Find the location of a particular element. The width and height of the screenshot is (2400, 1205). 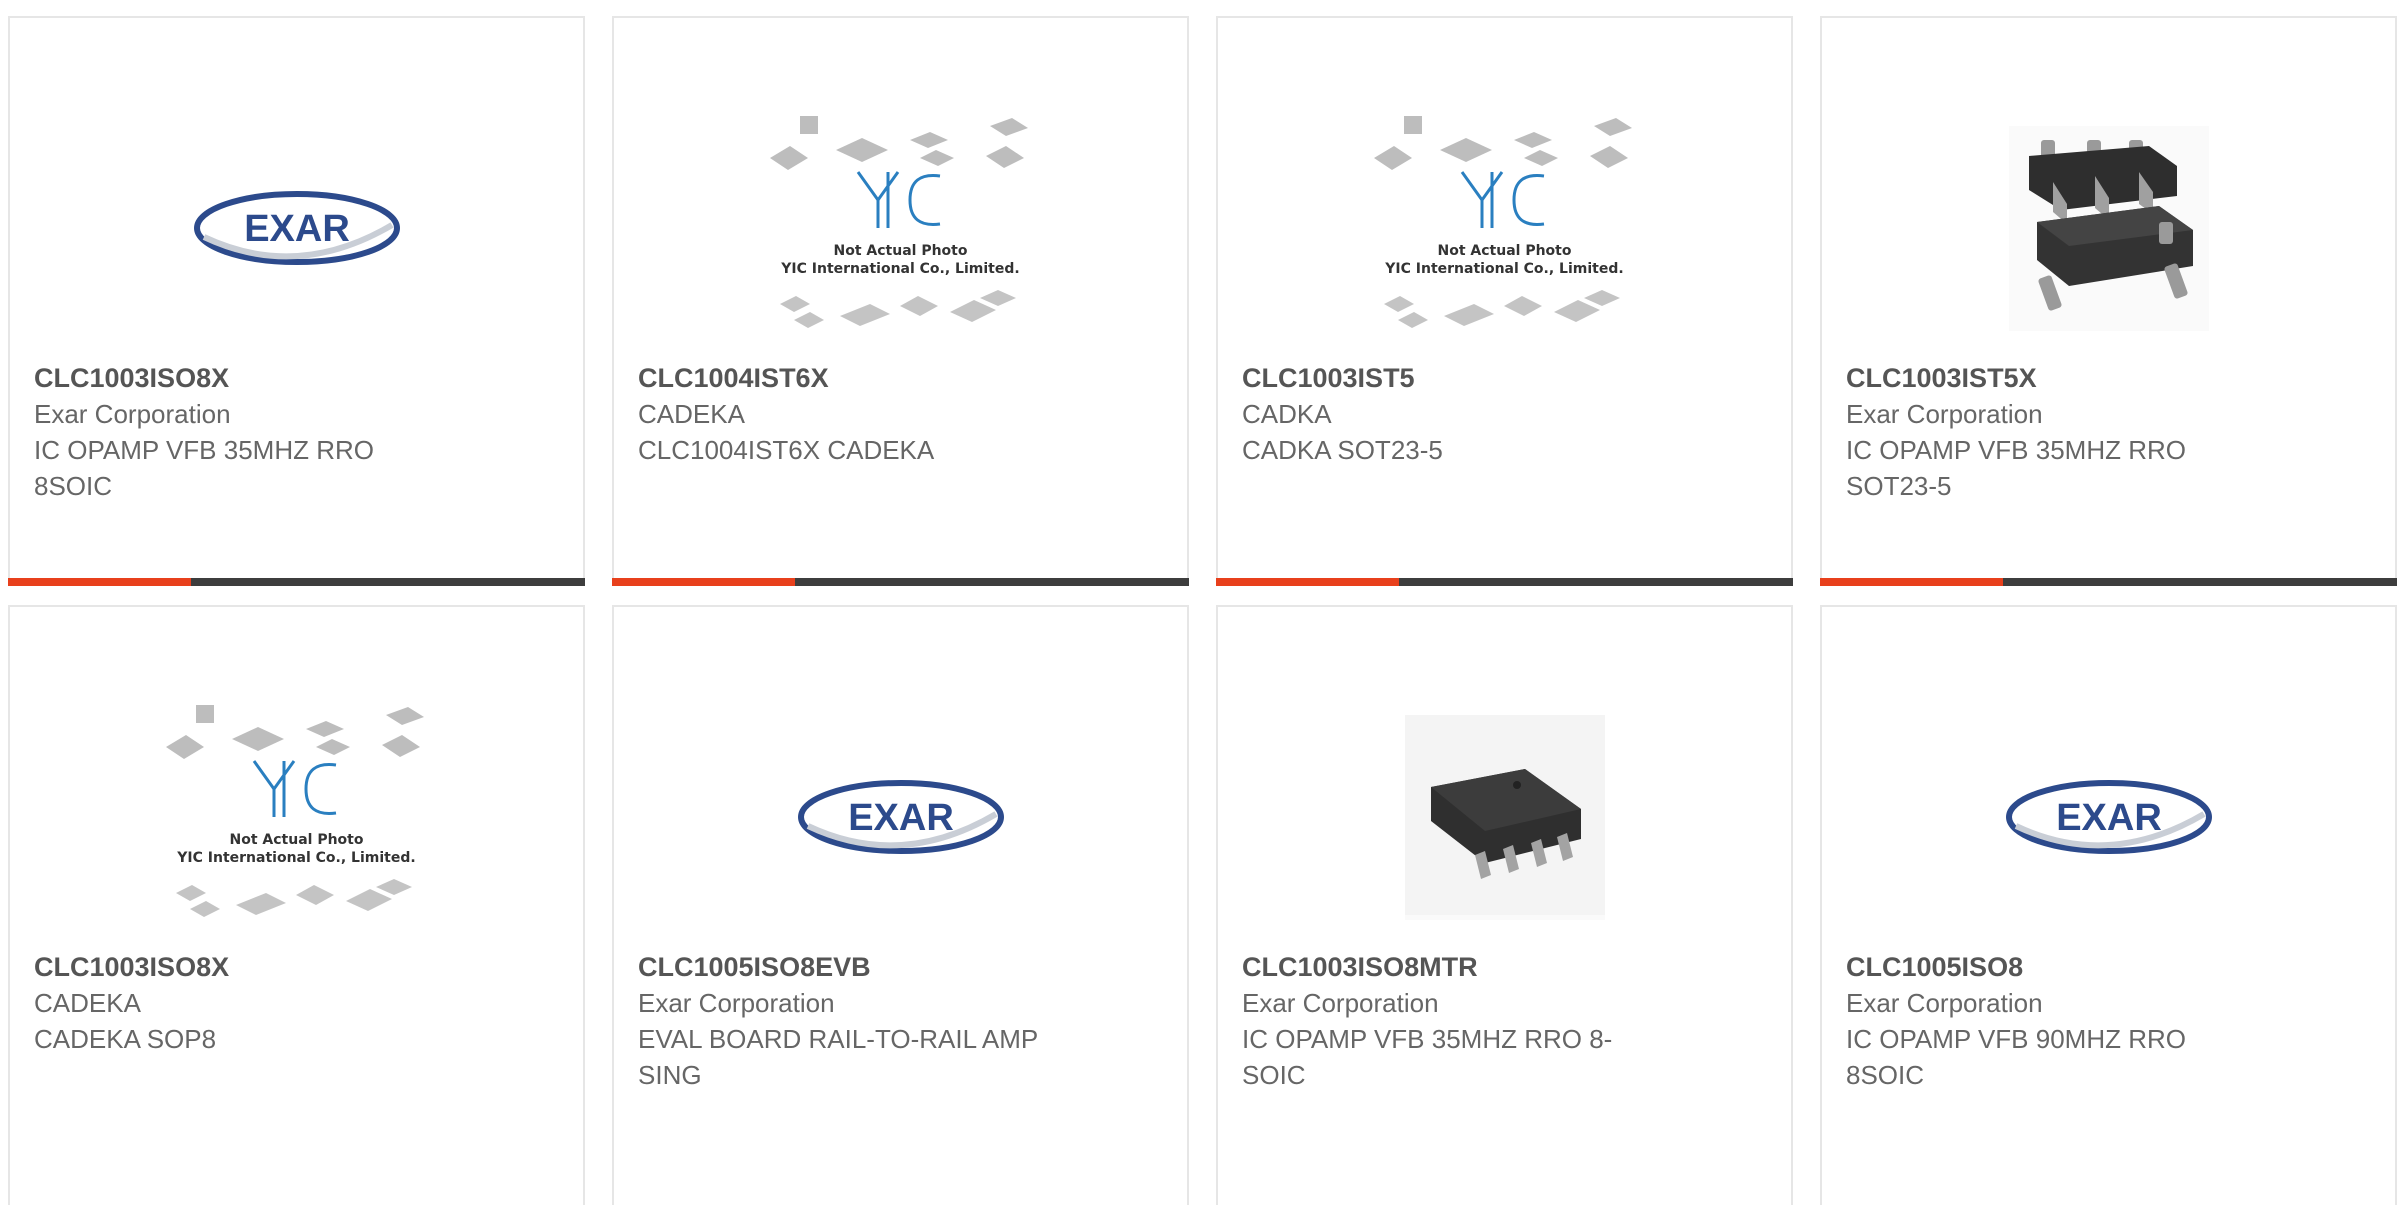

description: CLC1004IST6X CADEKA is located at coordinates (786, 450).